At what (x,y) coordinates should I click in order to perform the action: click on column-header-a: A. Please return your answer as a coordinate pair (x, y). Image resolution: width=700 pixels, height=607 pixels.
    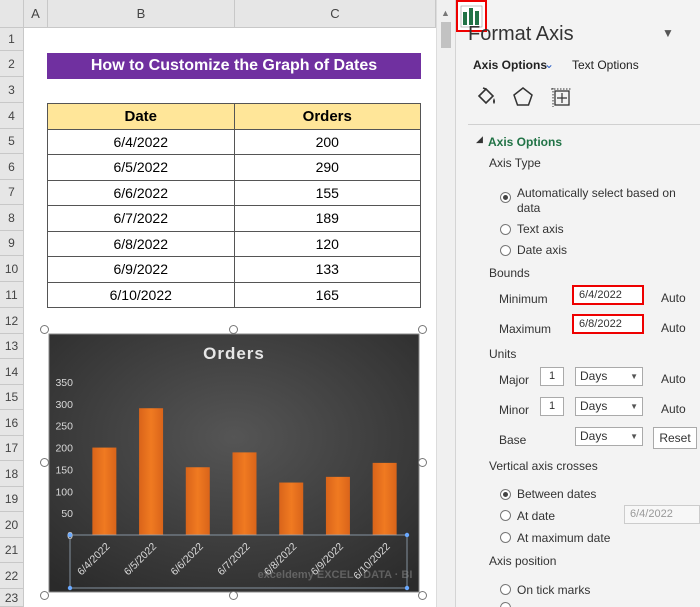
    Looking at the image, I should click on (36, 14).